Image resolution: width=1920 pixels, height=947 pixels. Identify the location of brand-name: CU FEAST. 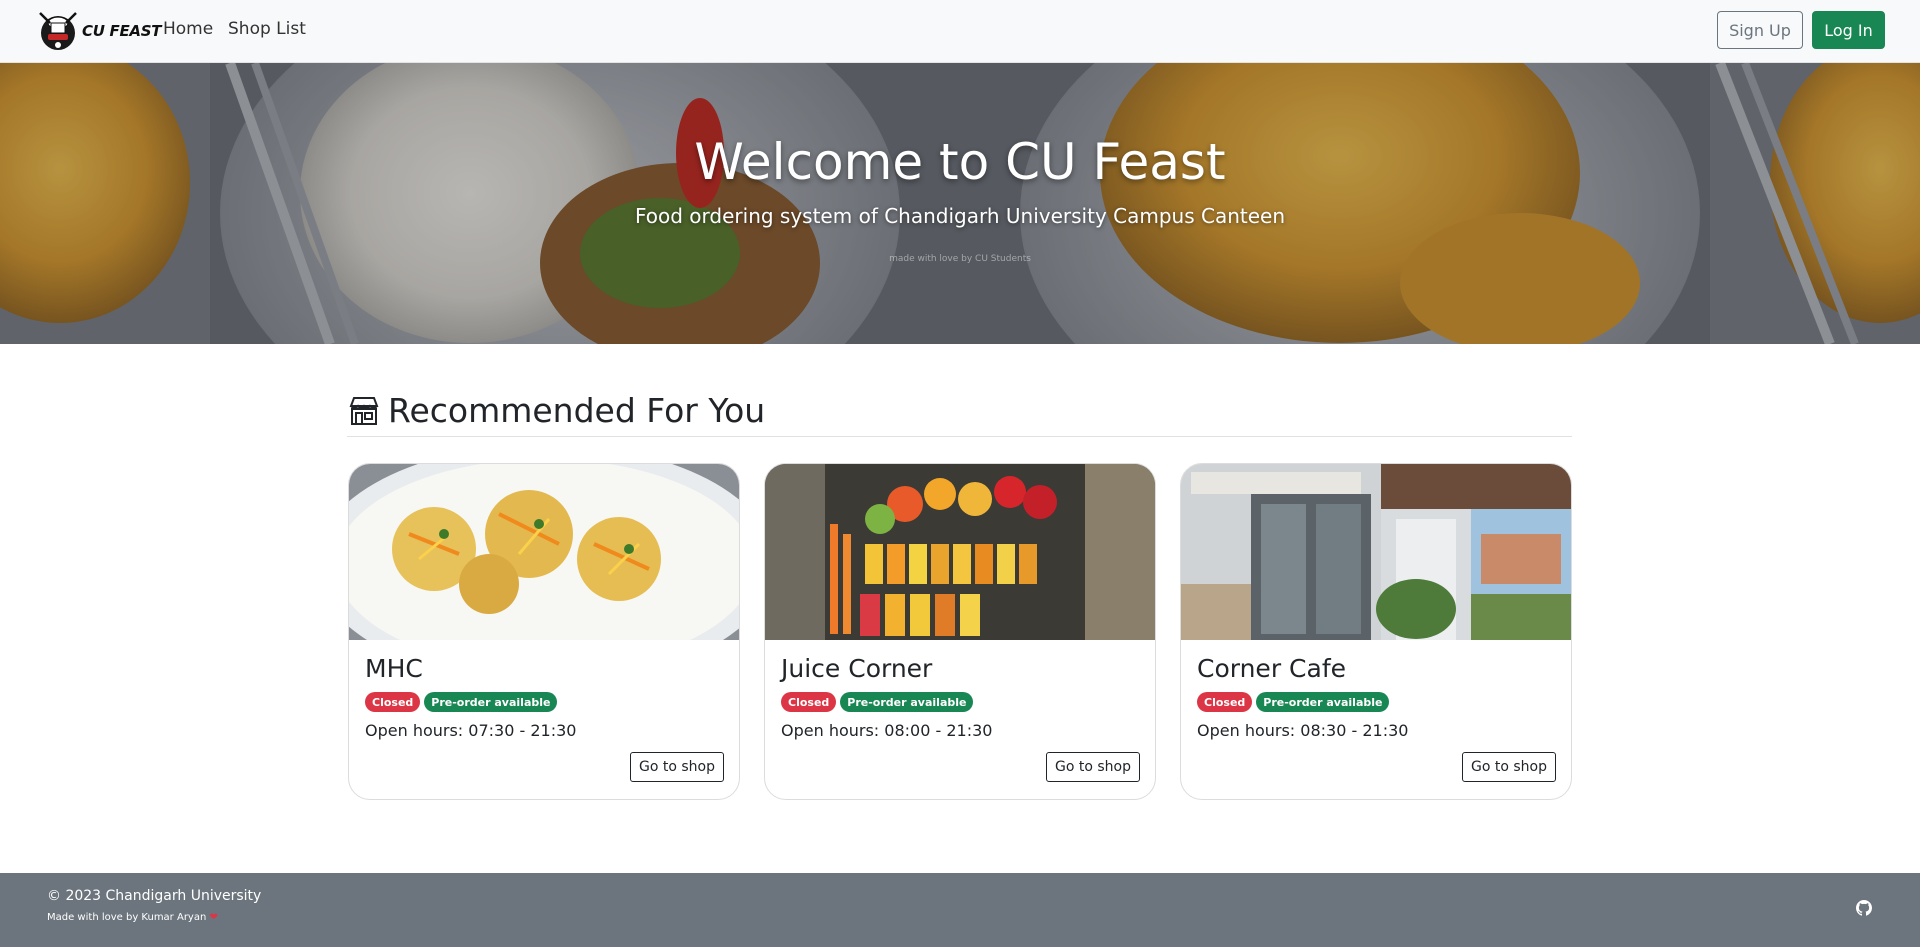
(122, 31).